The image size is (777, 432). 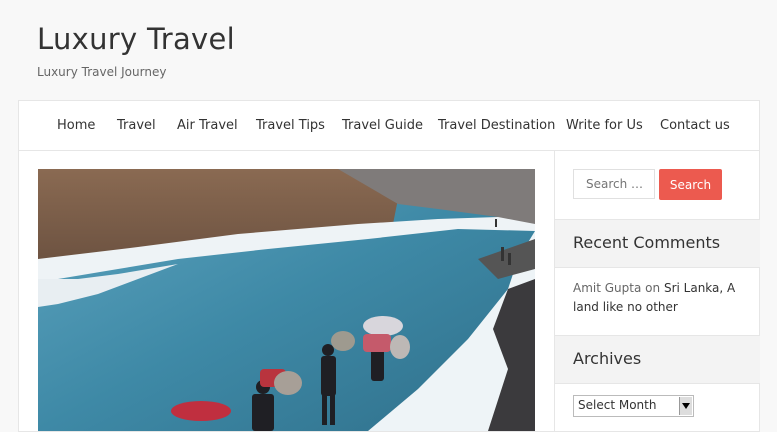 I want to click on nav-item-write-for-us: Write for Us, so click(x=604, y=125).